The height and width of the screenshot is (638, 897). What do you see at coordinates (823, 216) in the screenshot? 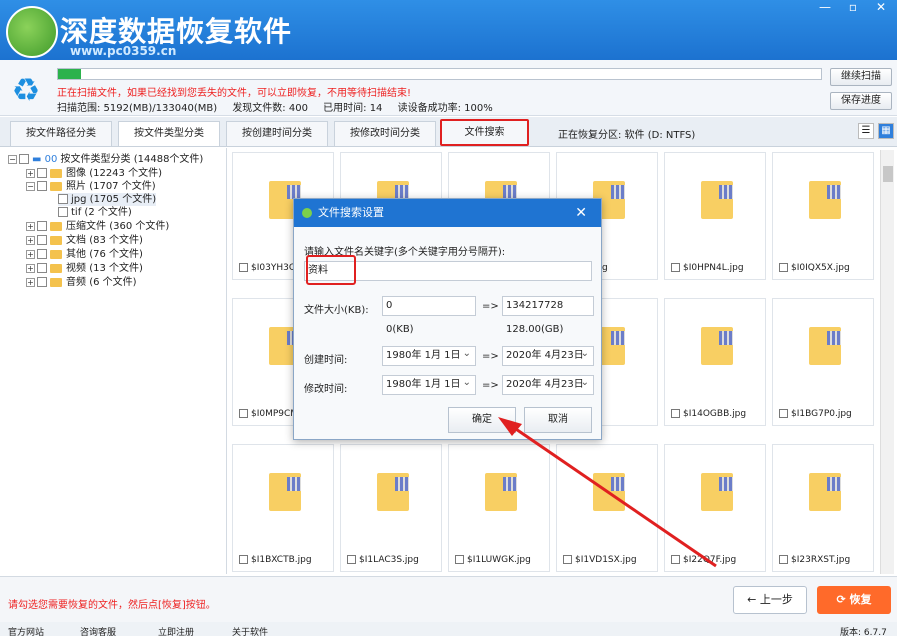
I see `file-card: $I0IQX5X.jpg` at bounding box center [823, 216].